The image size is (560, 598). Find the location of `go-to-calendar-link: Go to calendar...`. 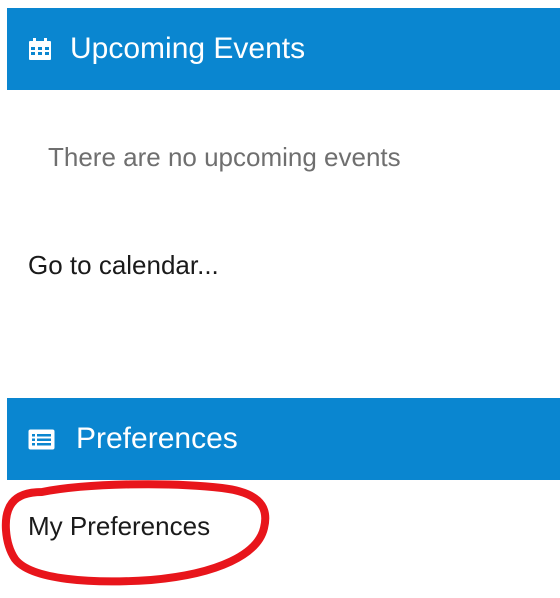

go-to-calendar-link: Go to calendar... is located at coordinates (123, 265).